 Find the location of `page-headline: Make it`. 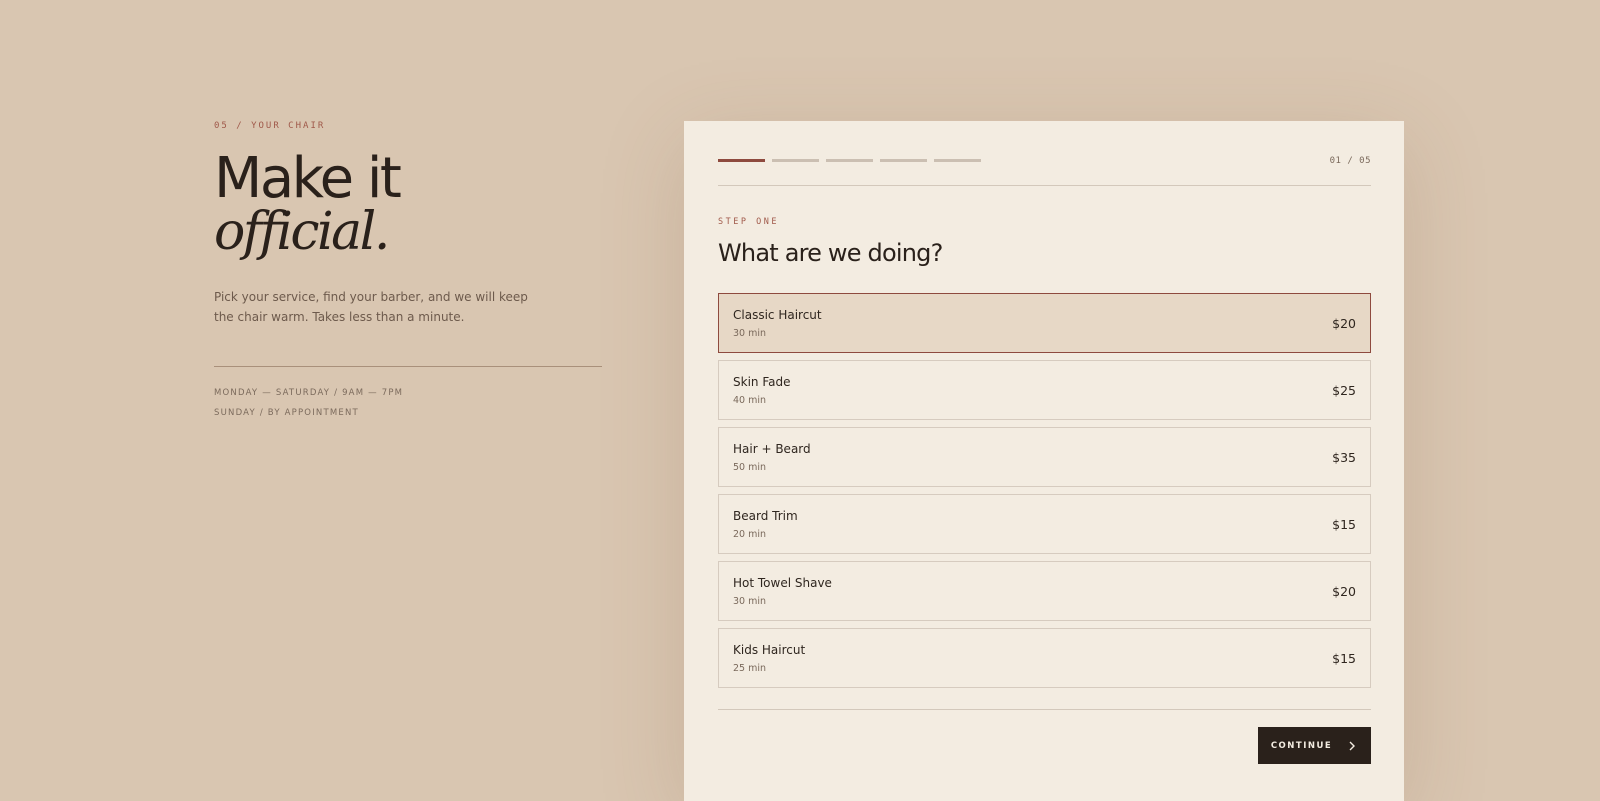

page-headline: Make it is located at coordinates (308, 178).